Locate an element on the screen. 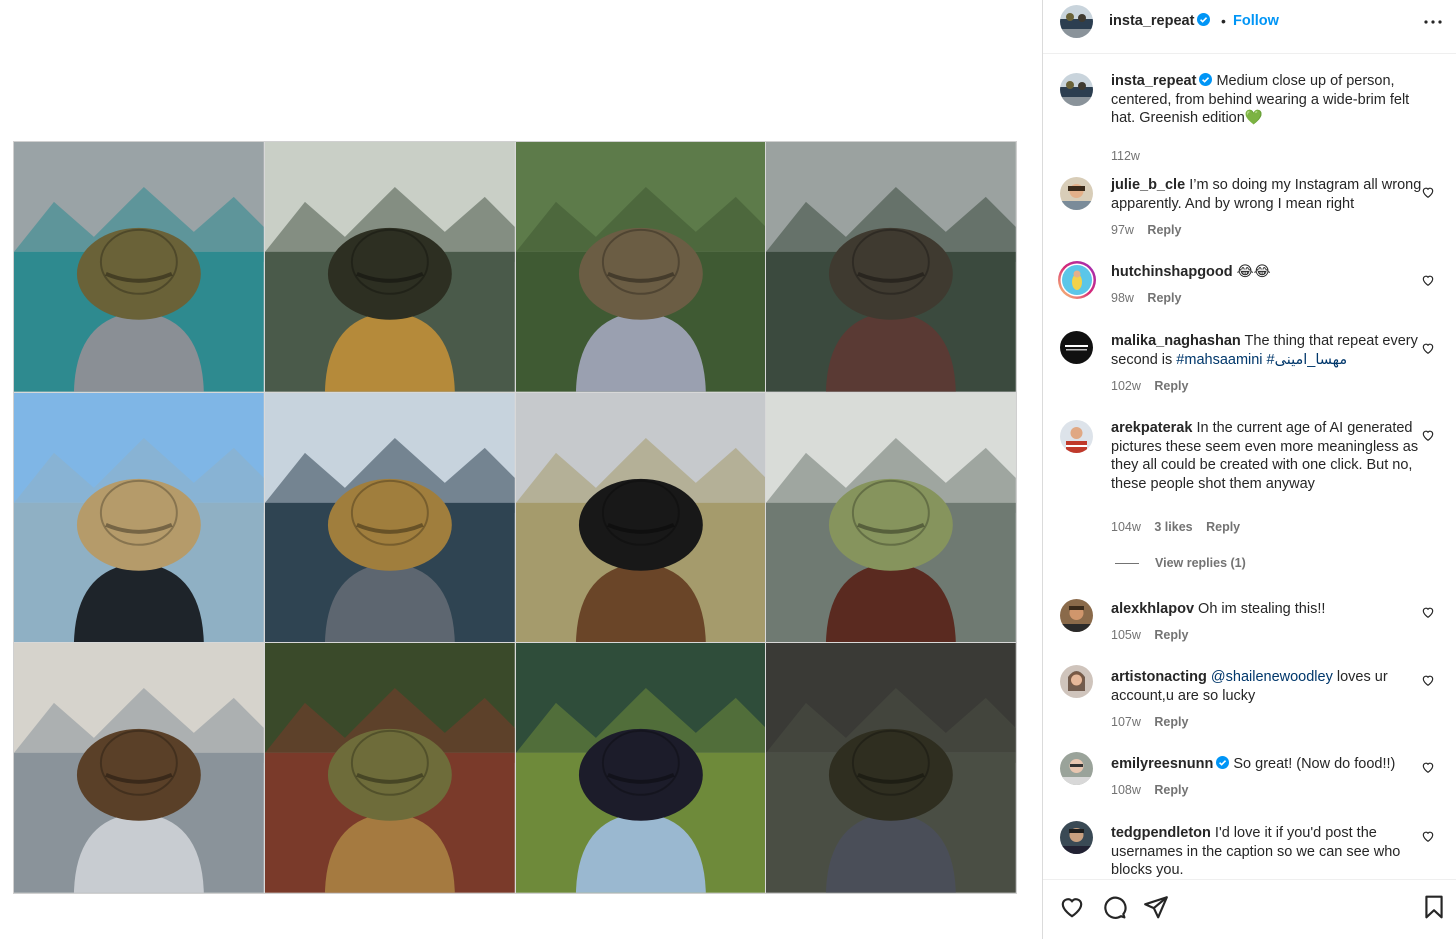 The height and width of the screenshot is (939, 1456). tile-misty-cliff is located at coordinates (891, 267).